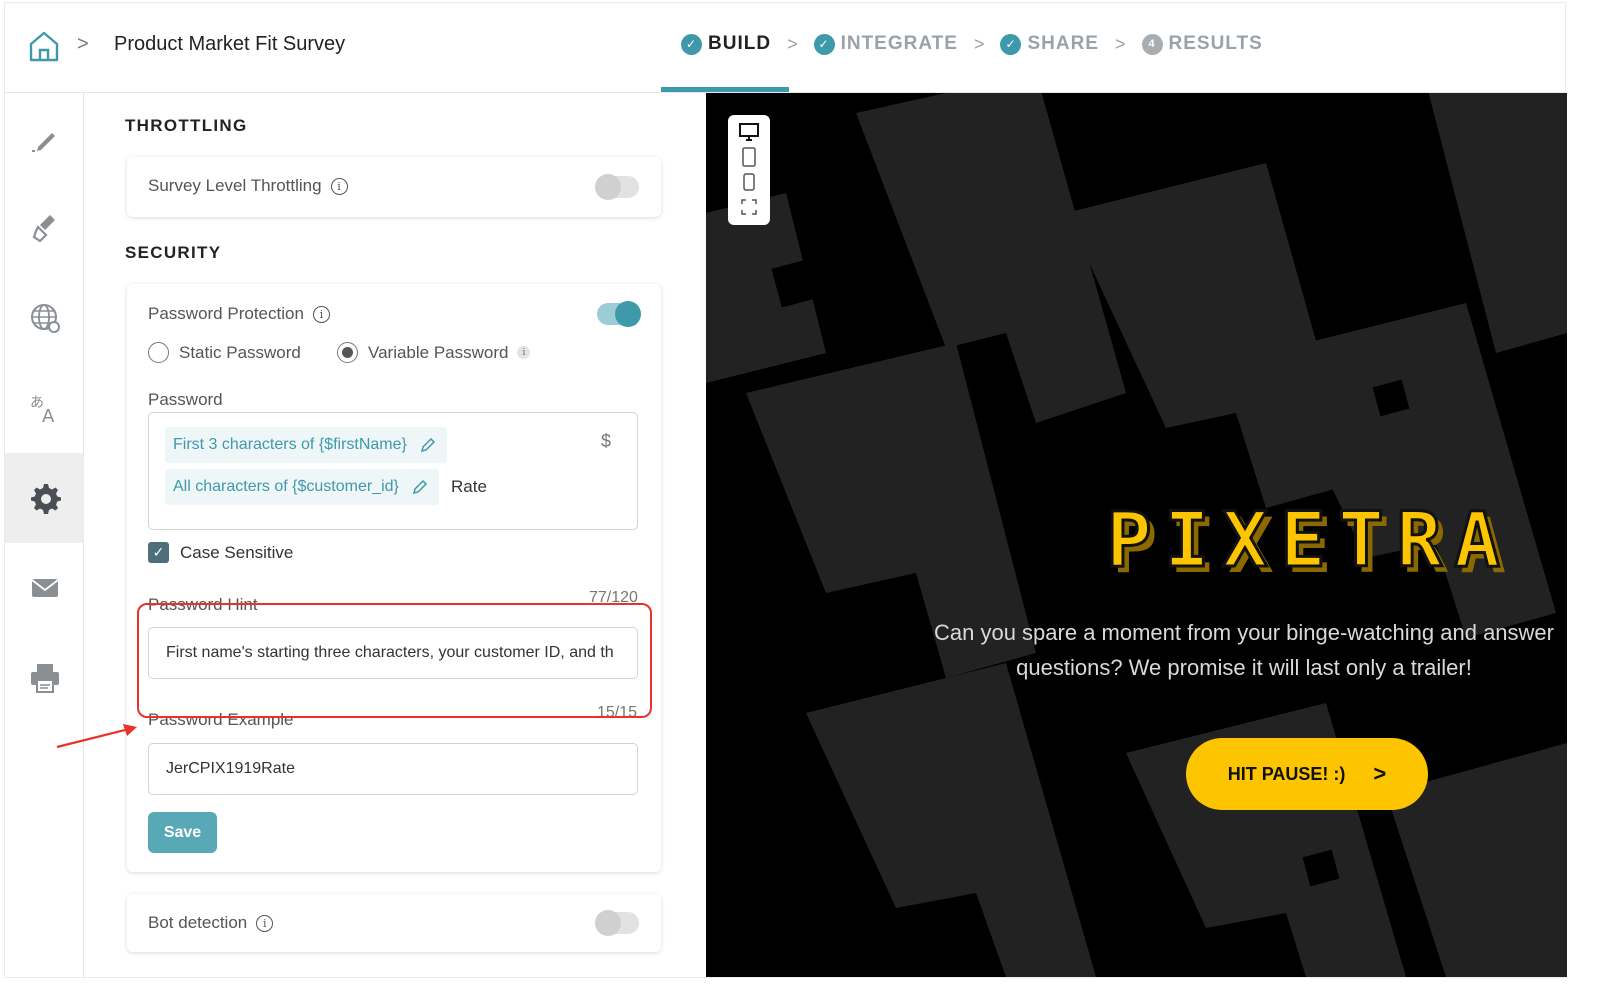  What do you see at coordinates (394, 187) in the screenshot?
I see `throttling-card: Survey Level Throttling i` at bounding box center [394, 187].